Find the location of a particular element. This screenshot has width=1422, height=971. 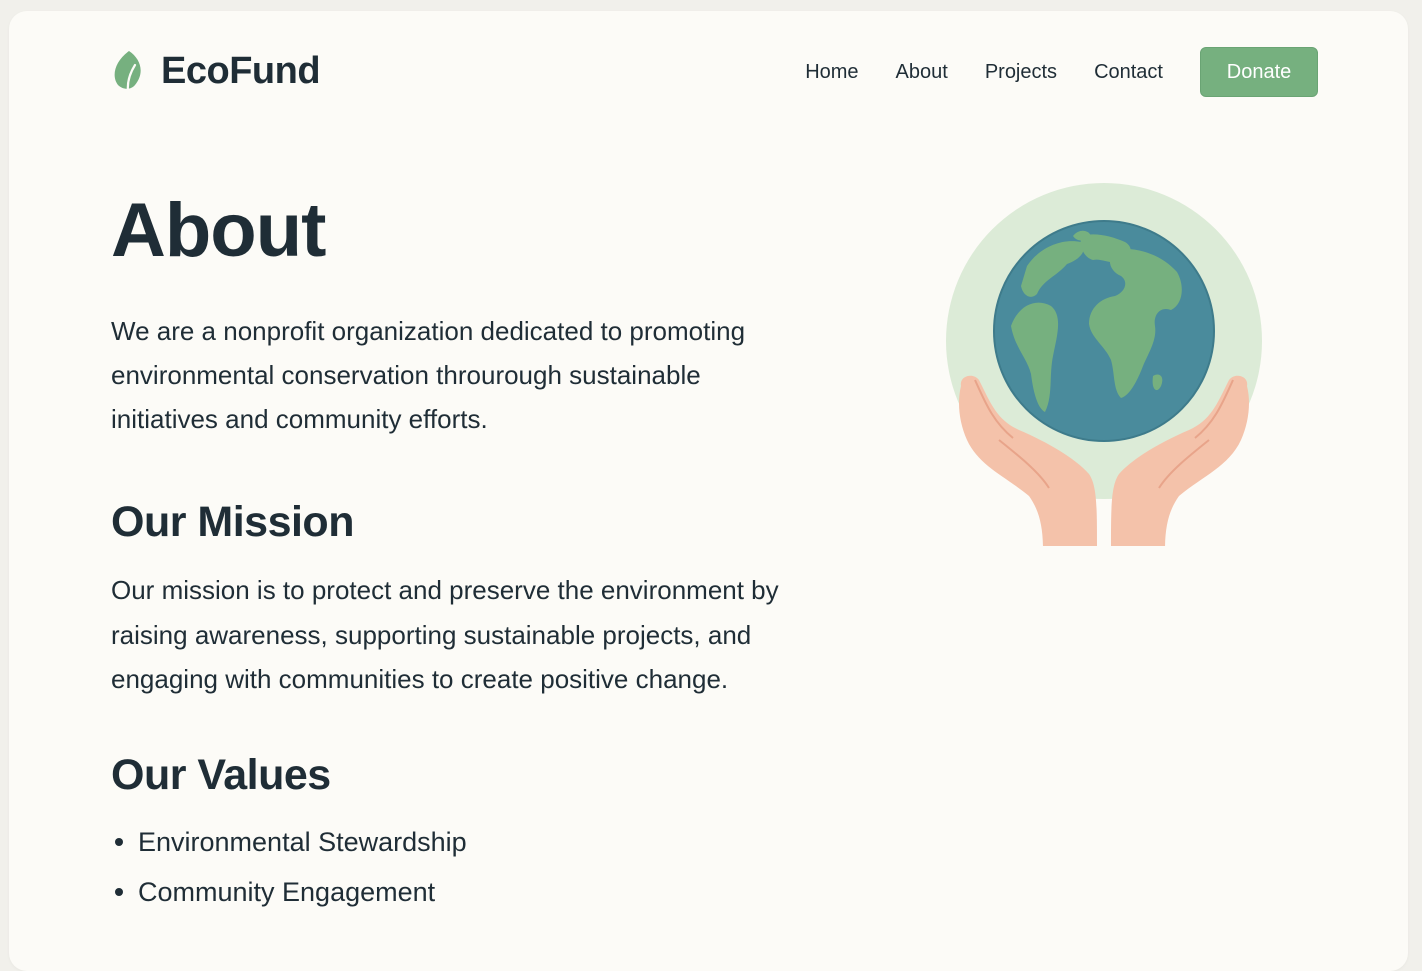

nav-link-home: Home is located at coordinates (831, 72).